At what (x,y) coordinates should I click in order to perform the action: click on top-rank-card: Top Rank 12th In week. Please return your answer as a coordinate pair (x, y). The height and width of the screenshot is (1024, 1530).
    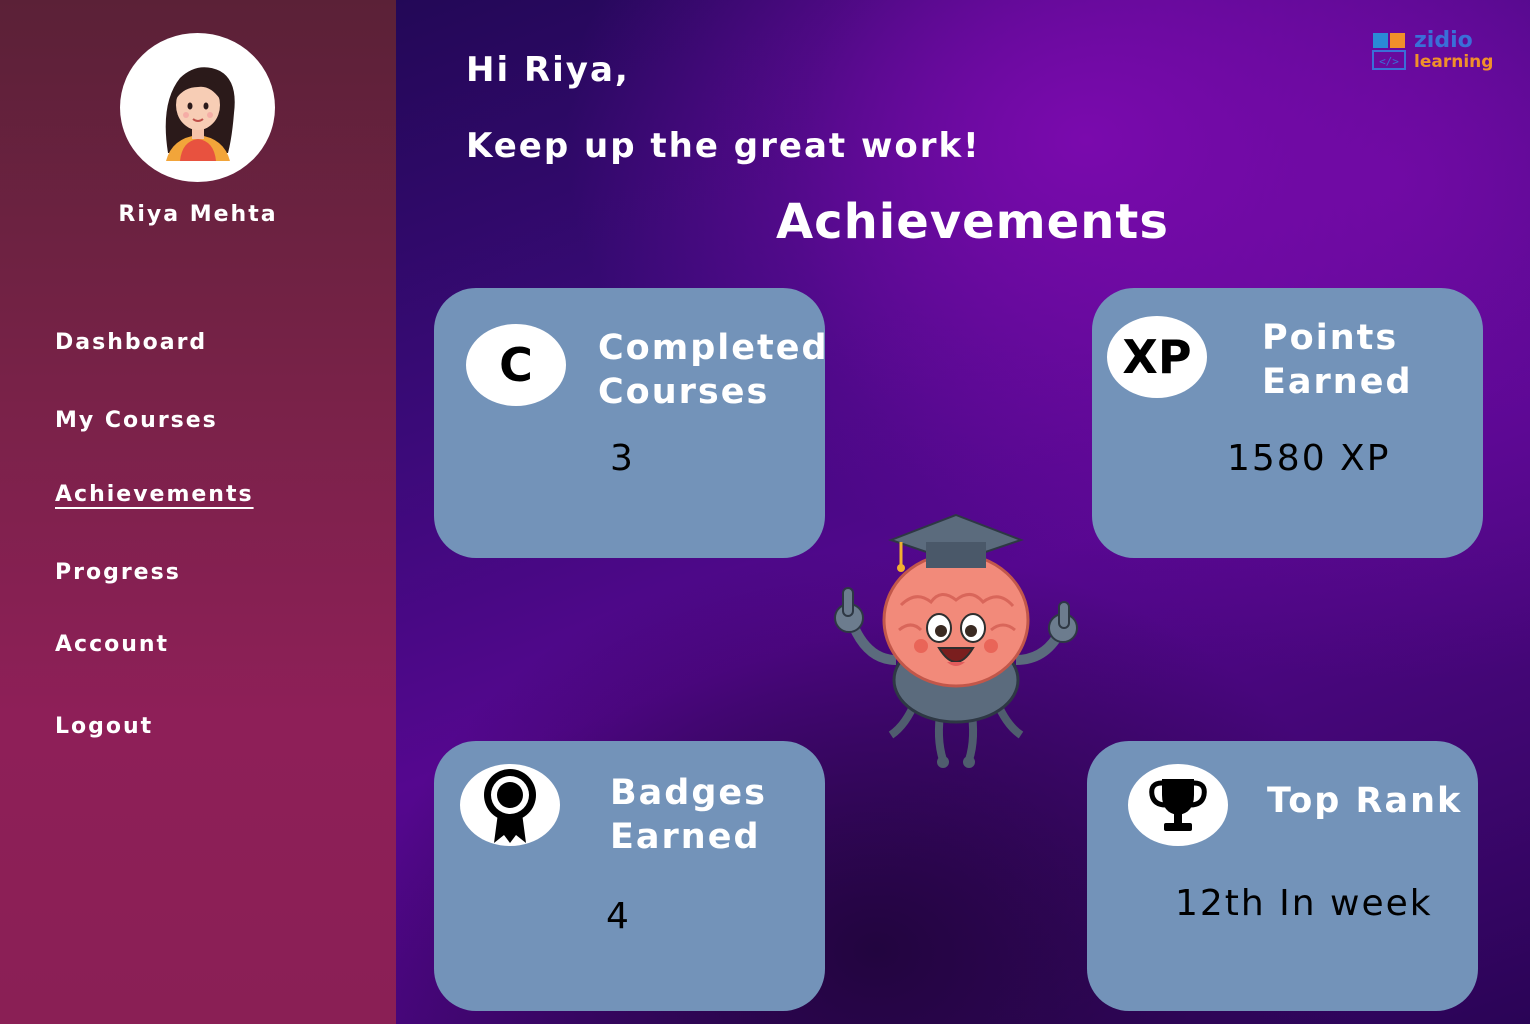
    Looking at the image, I should click on (1282, 876).